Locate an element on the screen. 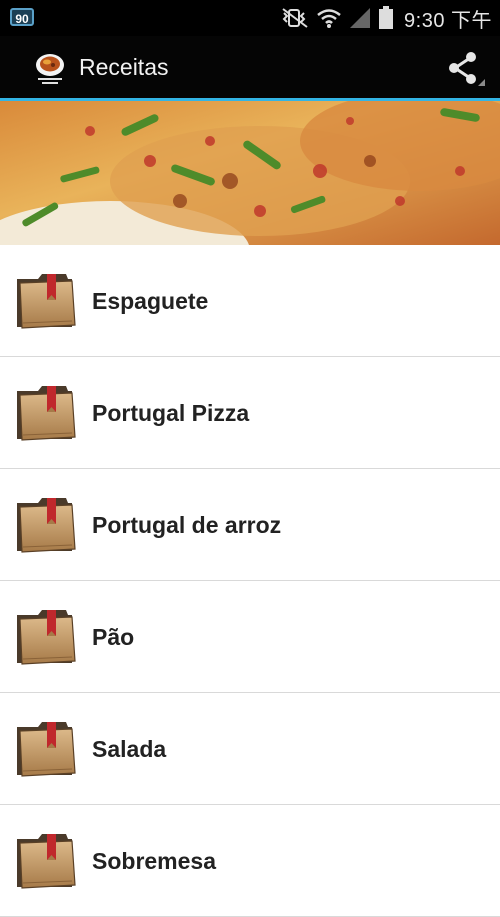 The image size is (500, 917). status-icons: 9:30 下午 is located at coordinates (386, 18).